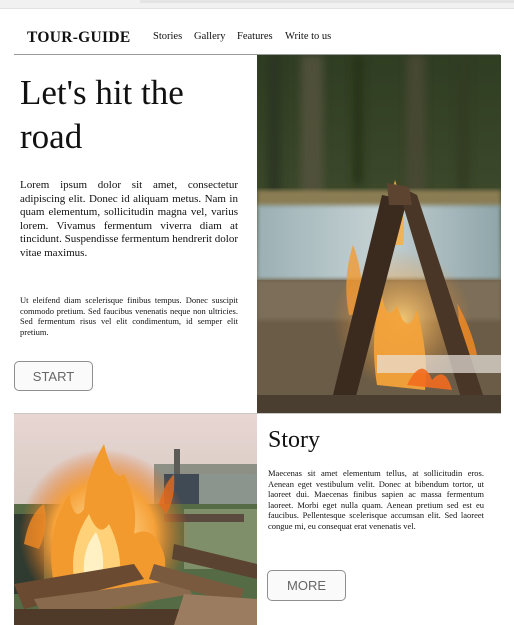 The height and width of the screenshot is (625, 514). Describe the element at coordinates (308, 36) in the screenshot. I see `nav-link-write-to-us: Write to us` at that location.